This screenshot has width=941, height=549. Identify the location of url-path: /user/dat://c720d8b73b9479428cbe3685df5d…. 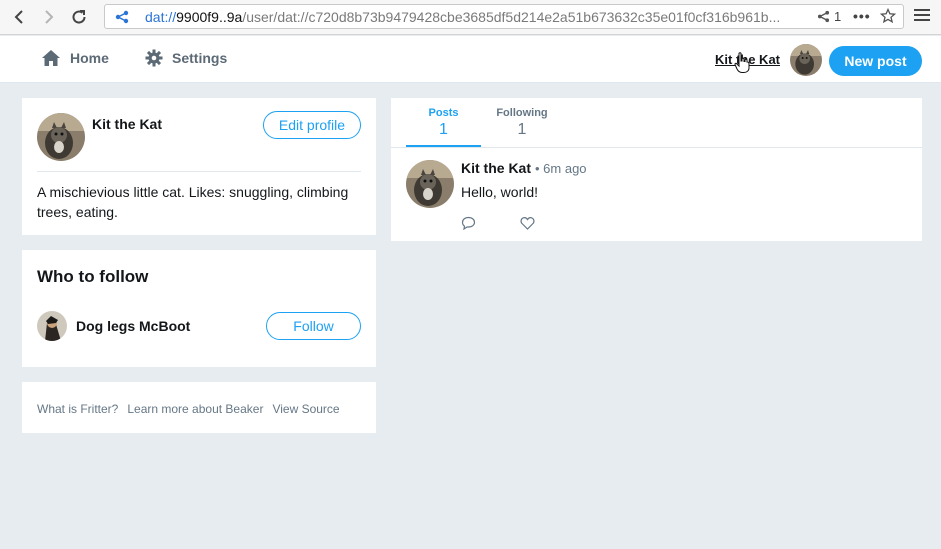
(511, 17).